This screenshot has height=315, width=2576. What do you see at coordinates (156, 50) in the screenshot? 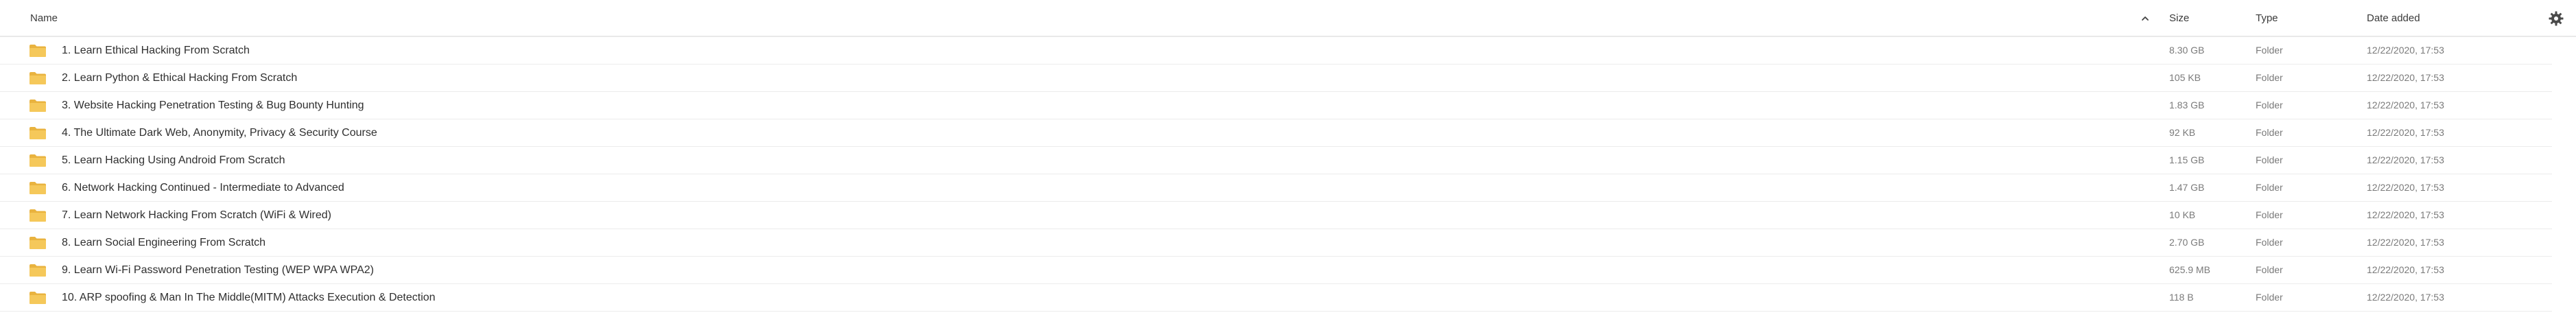
I see `file-name: 1. Learn Ethical Hacking From Scratch` at bounding box center [156, 50].